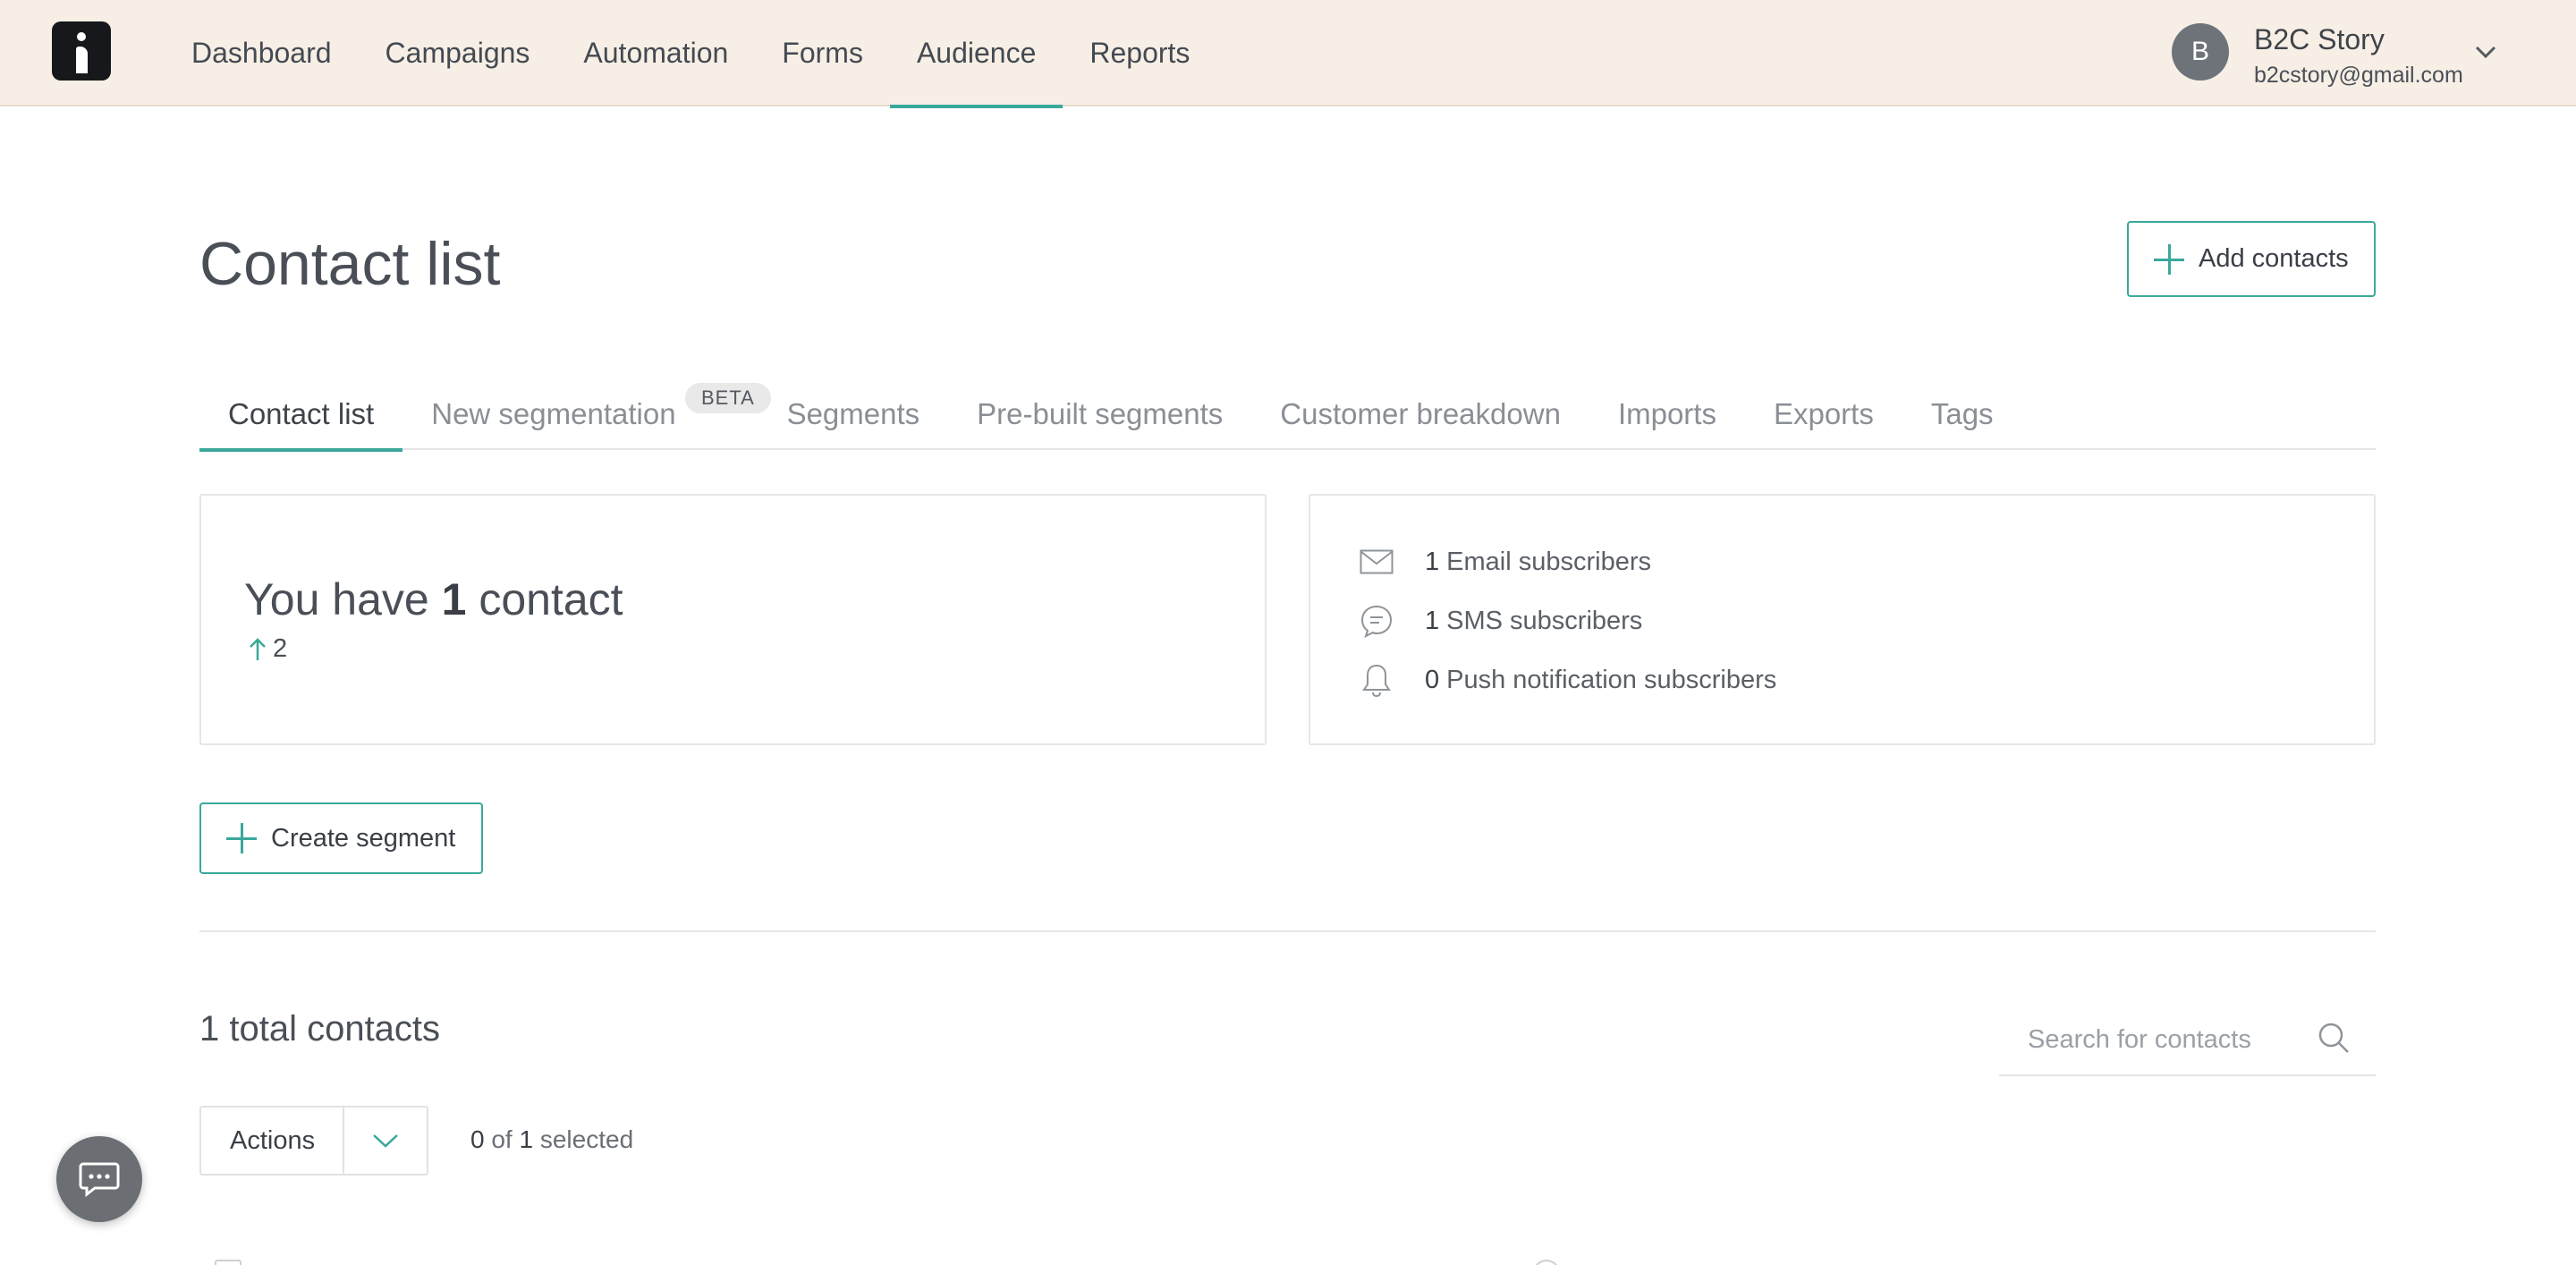 This screenshot has height=1265, width=2576. I want to click on nav-item-reports: Reports, so click(1139, 53).